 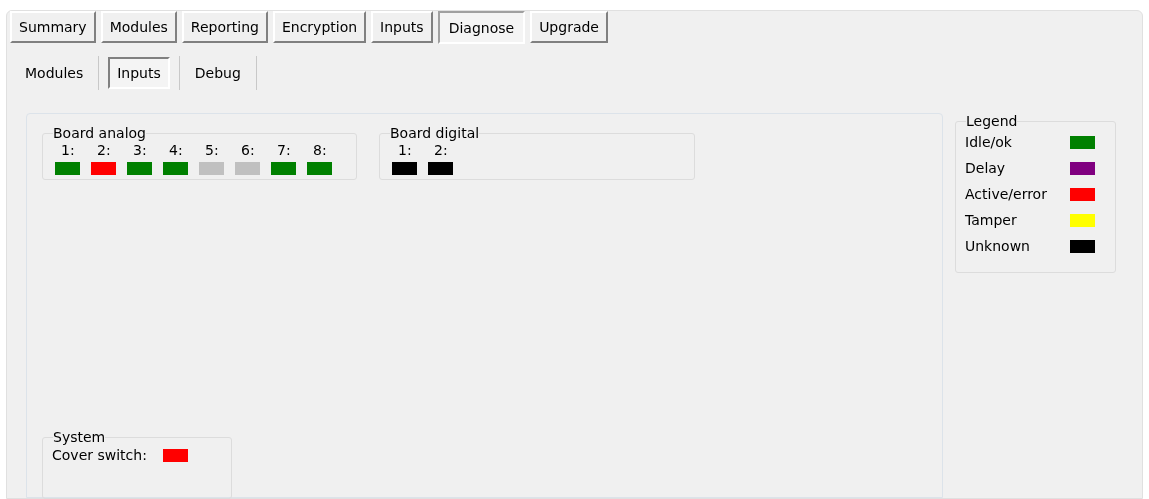 What do you see at coordinates (992, 121) in the screenshot?
I see `group-title: Legend` at bounding box center [992, 121].